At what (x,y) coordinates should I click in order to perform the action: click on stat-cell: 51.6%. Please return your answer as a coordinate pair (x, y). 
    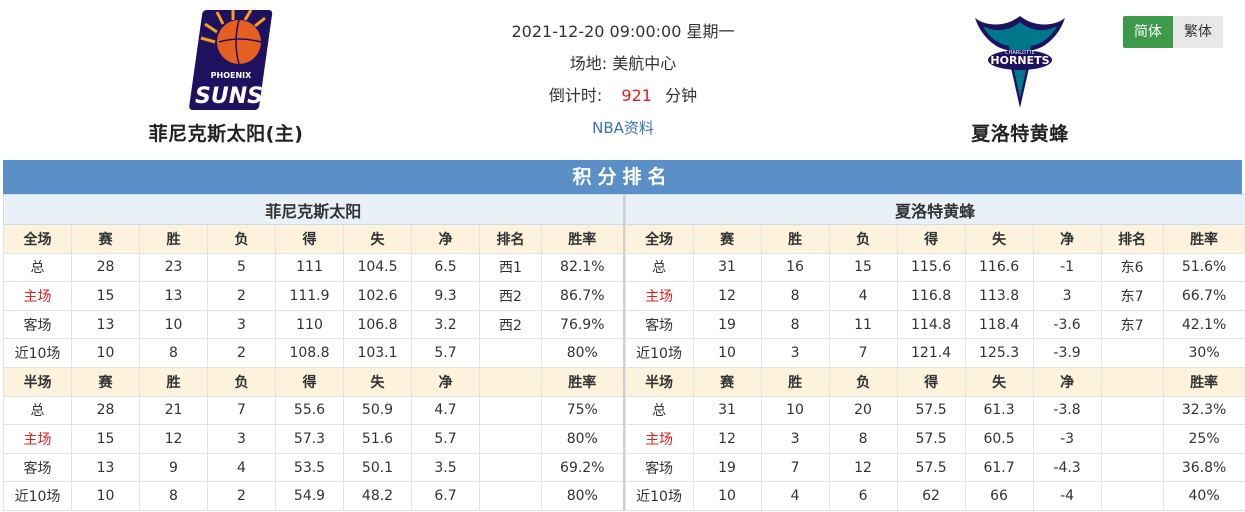
    Looking at the image, I should click on (1203, 267).